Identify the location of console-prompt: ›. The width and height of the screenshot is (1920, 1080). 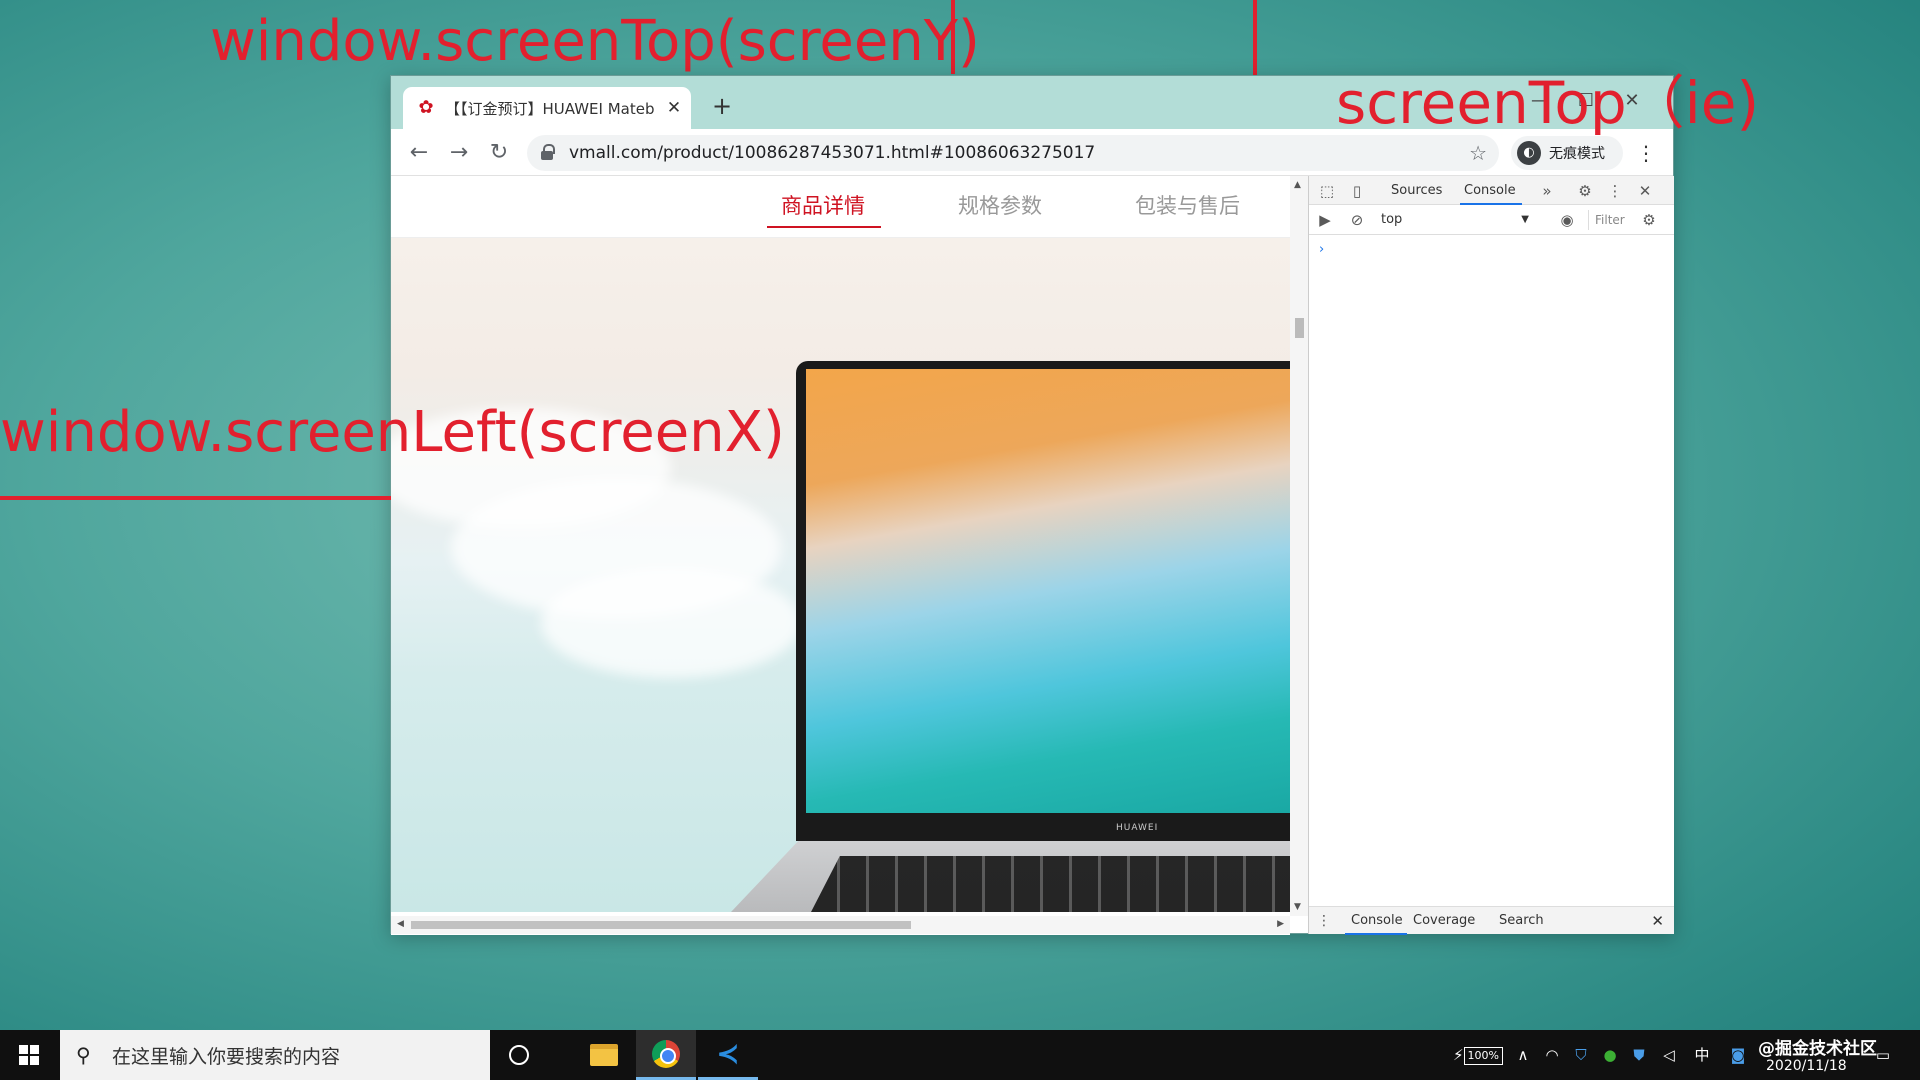
(1321, 249).